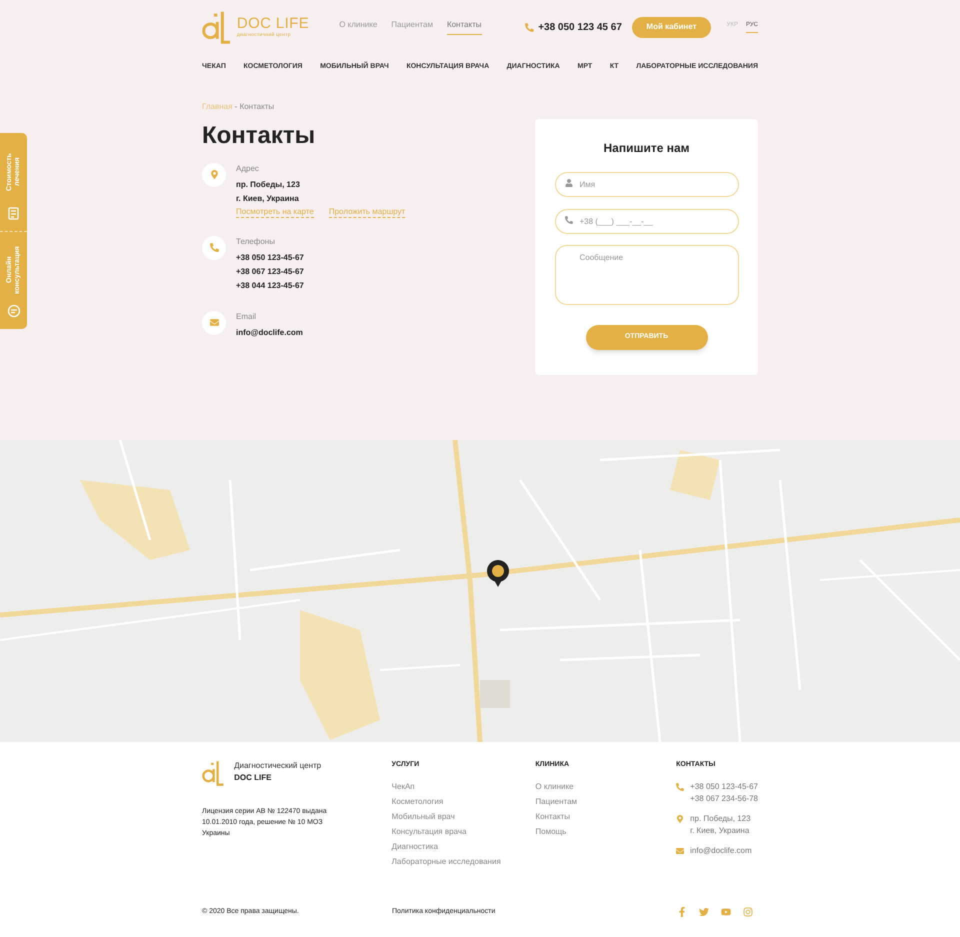 The height and width of the screenshot is (937, 960). Describe the element at coordinates (13, 311) in the screenshot. I see `chat-bubble-icon` at that location.